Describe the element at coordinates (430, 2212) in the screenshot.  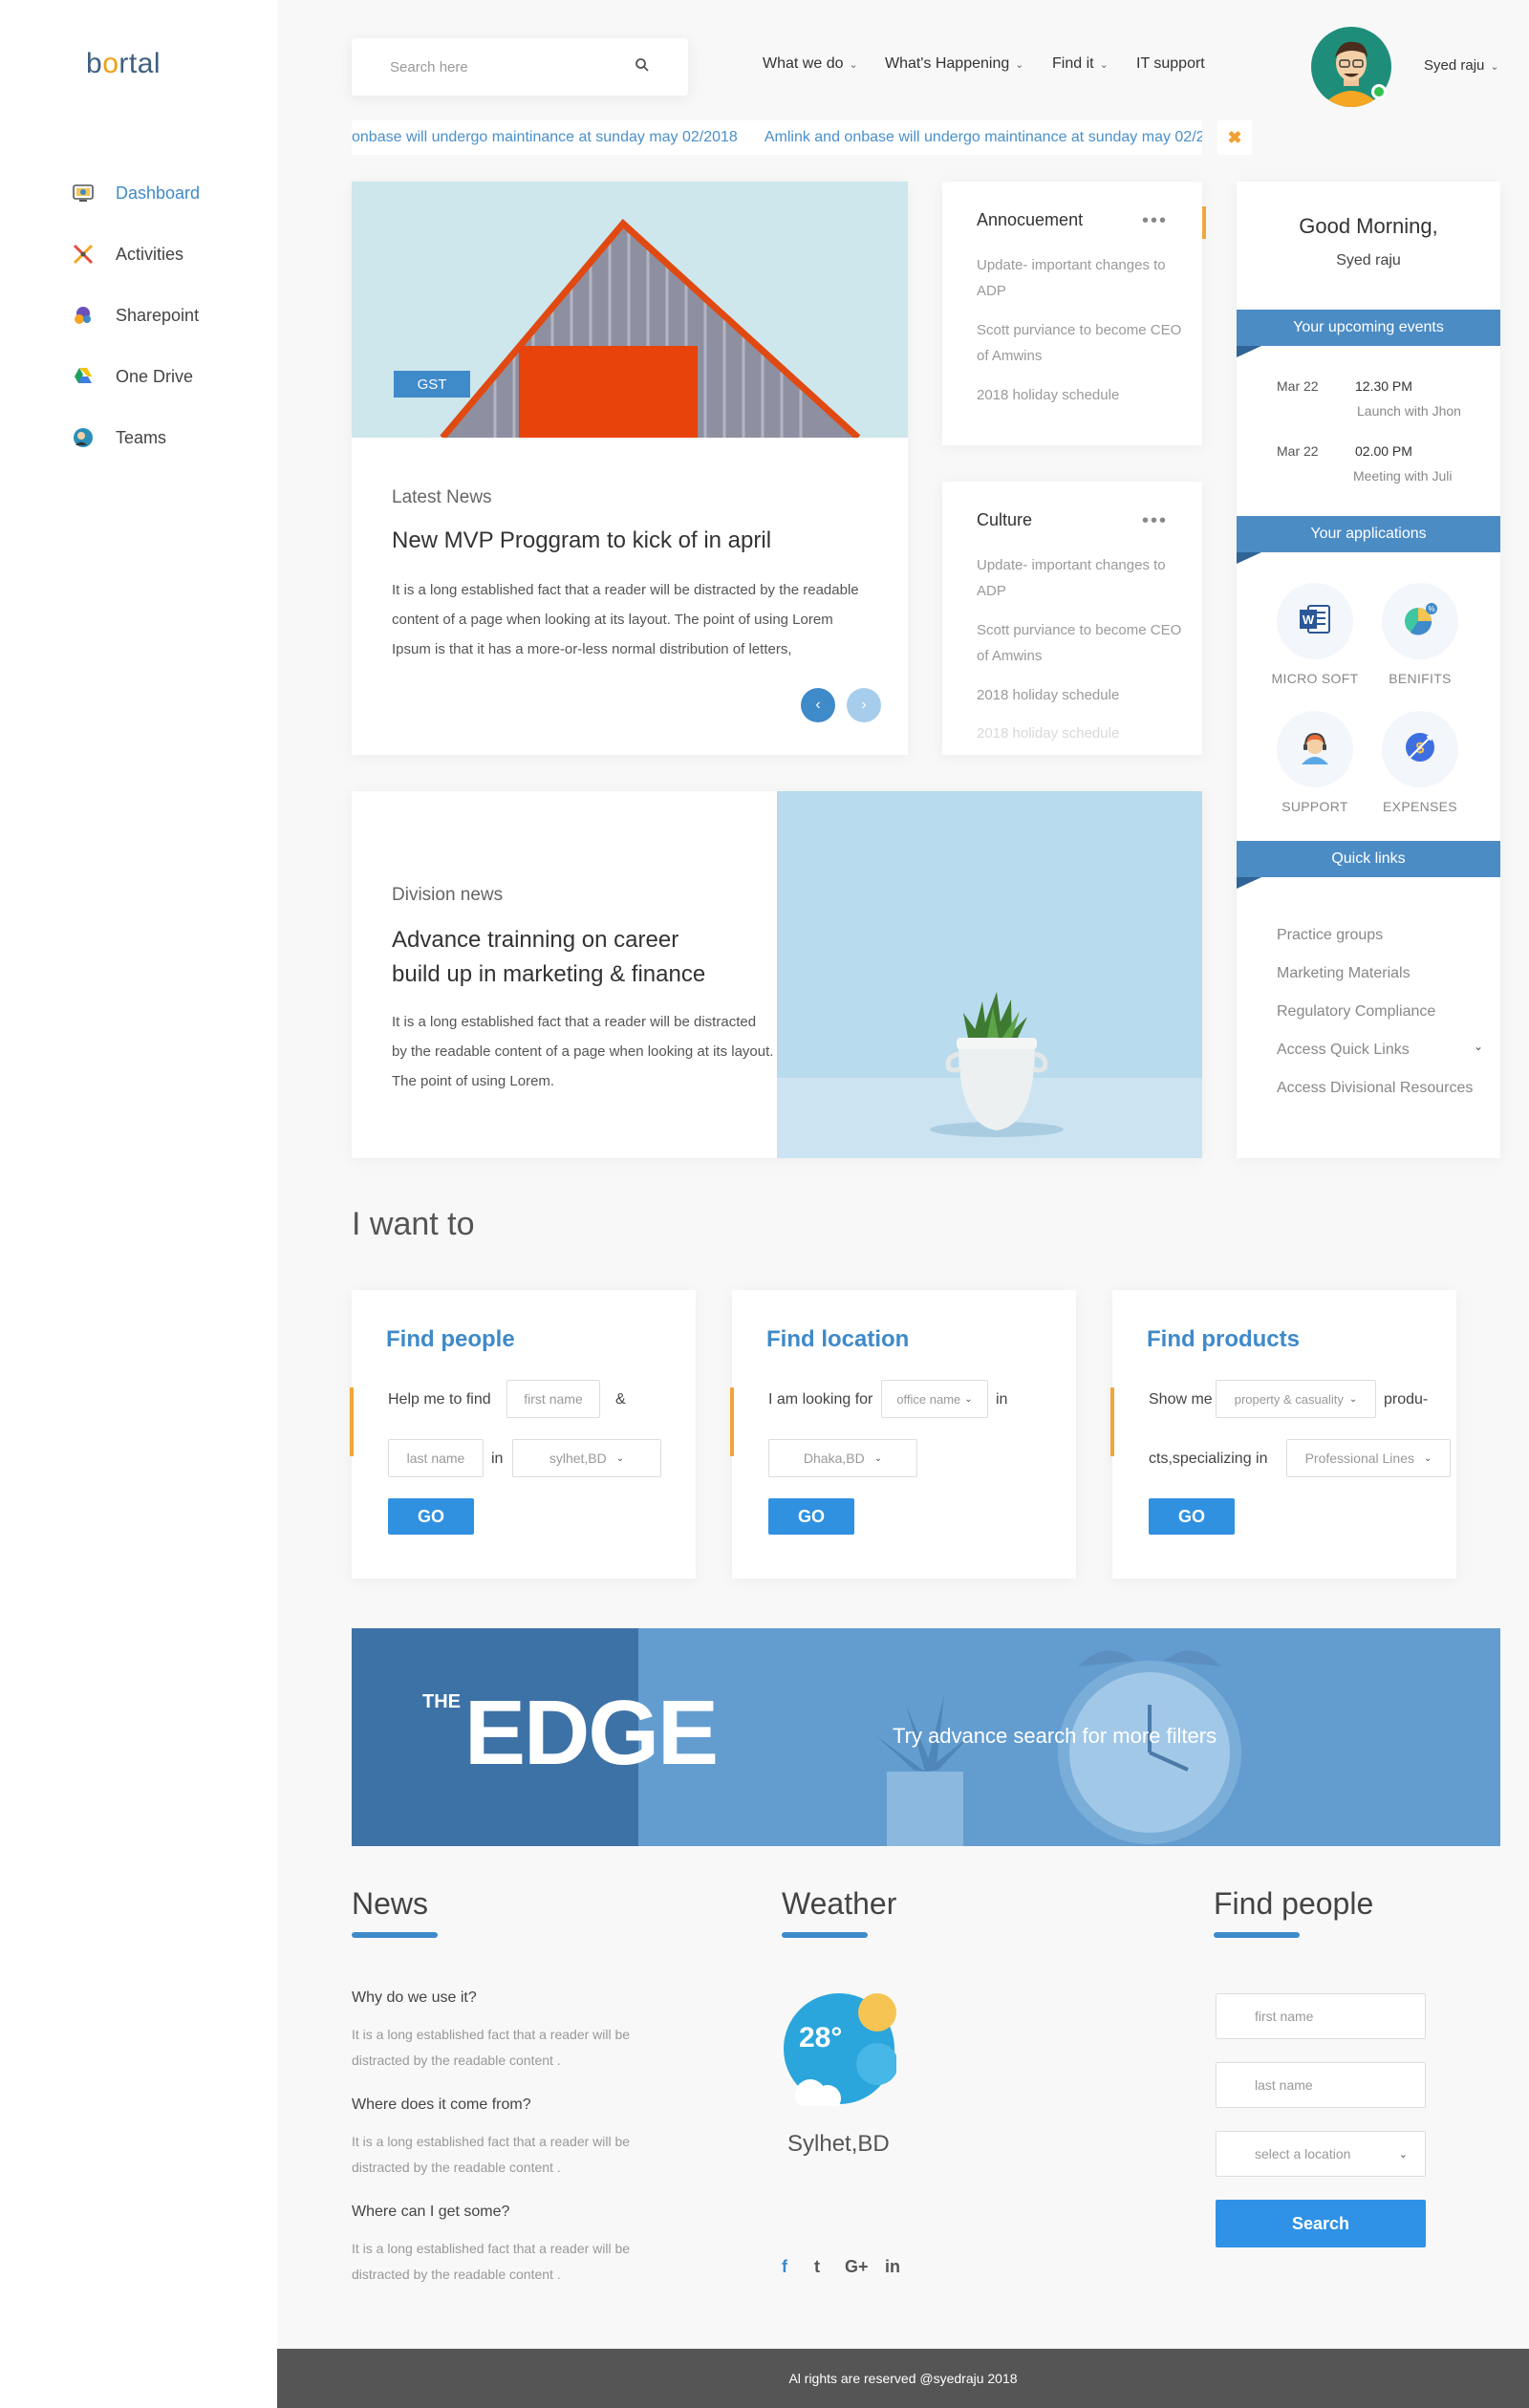
I see `news-question: Where can I get some?` at that location.